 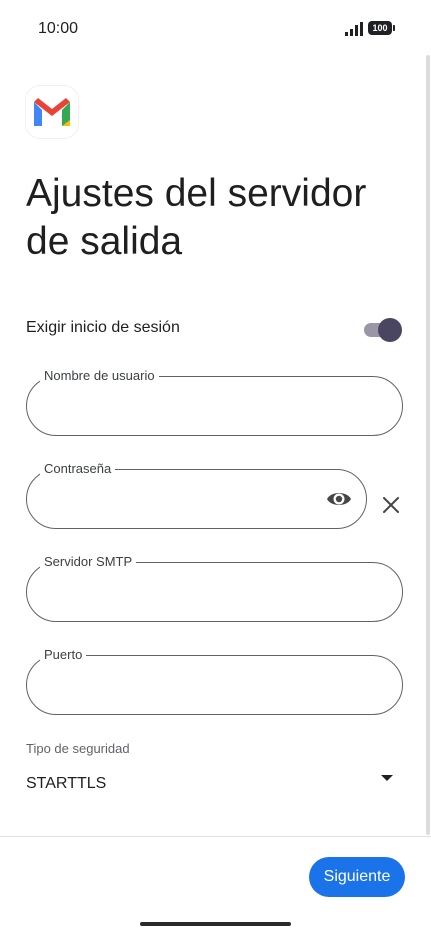 I want to click on require-signin-toggle, so click(x=383, y=330).